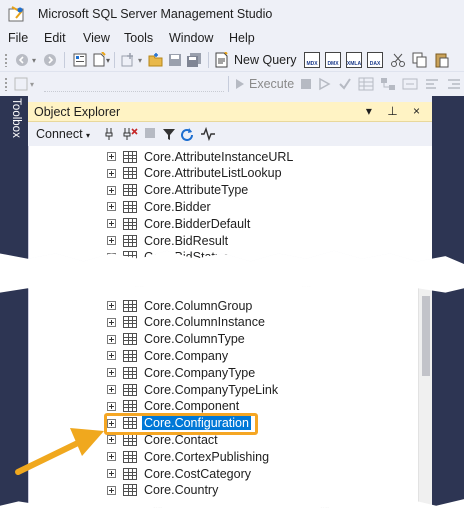 This screenshot has height=515, width=474. What do you see at coordinates (96, 38) in the screenshot?
I see `menu-view: View` at bounding box center [96, 38].